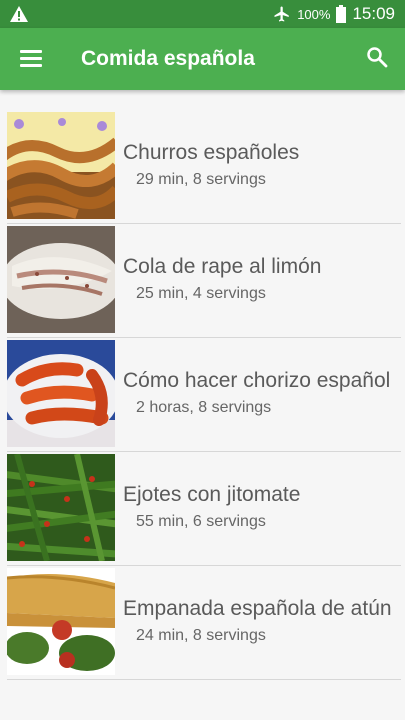 The width and height of the screenshot is (405, 720). Describe the element at coordinates (257, 380) in the screenshot. I see `recipe-name: Cómo hacer chorizo español` at that location.